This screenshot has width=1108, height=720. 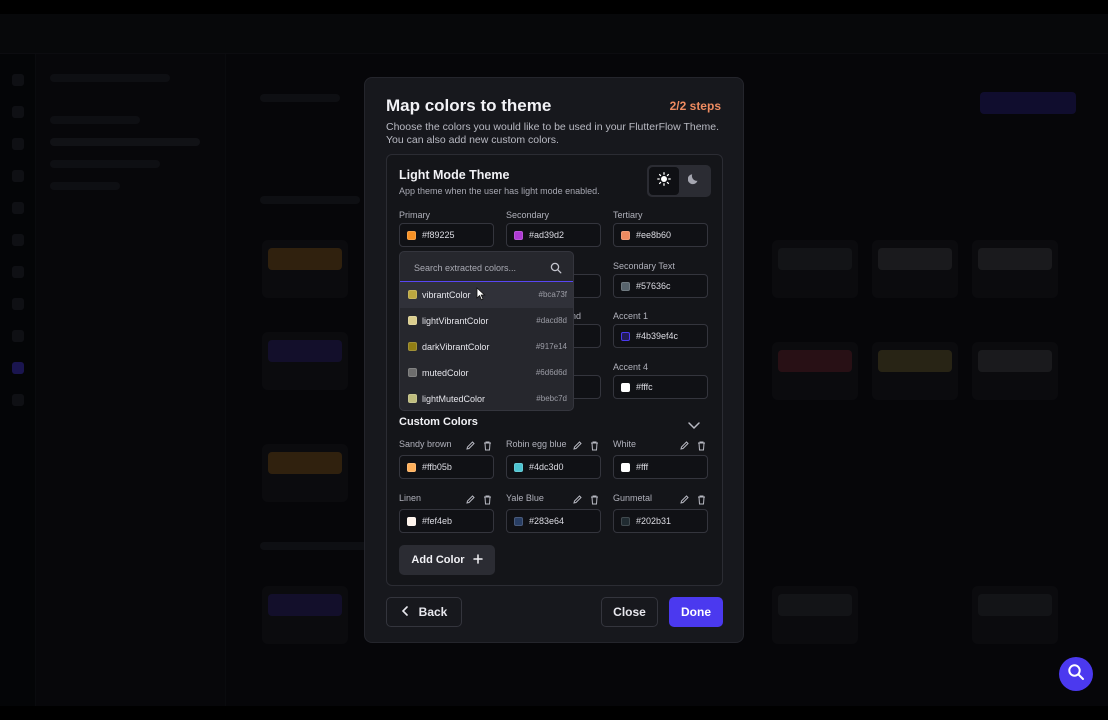 What do you see at coordinates (551, 320) in the screenshot?
I see `extracted-color-hex: #dacd8d` at bounding box center [551, 320].